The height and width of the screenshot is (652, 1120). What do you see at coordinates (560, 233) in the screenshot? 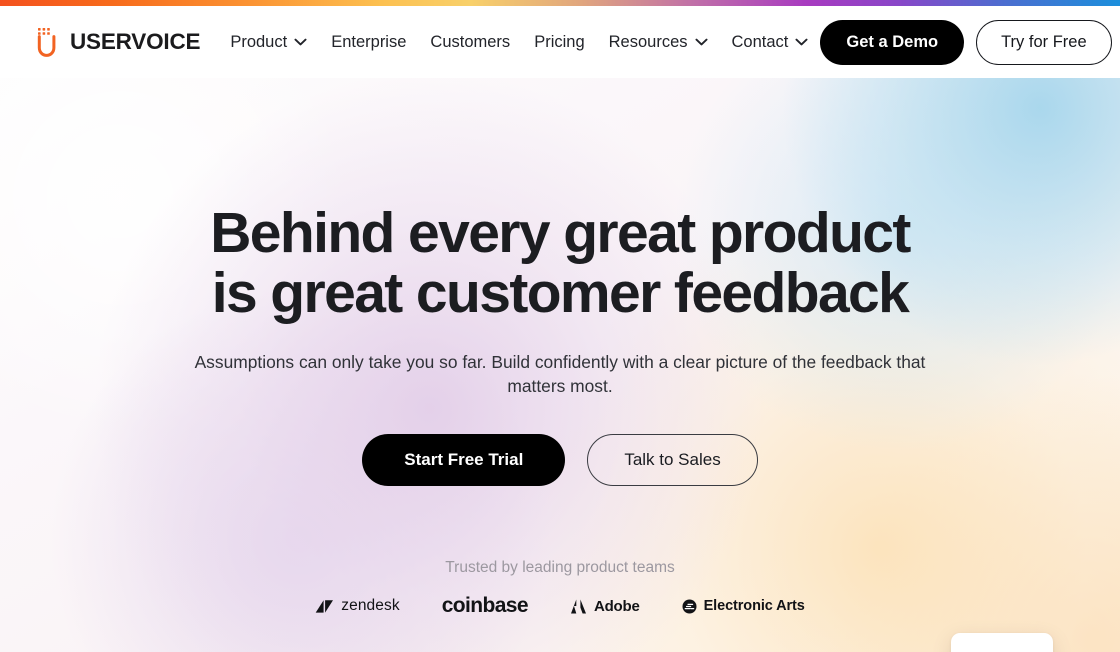
I see `headline-line-1: Behind every great product` at bounding box center [560, 233].